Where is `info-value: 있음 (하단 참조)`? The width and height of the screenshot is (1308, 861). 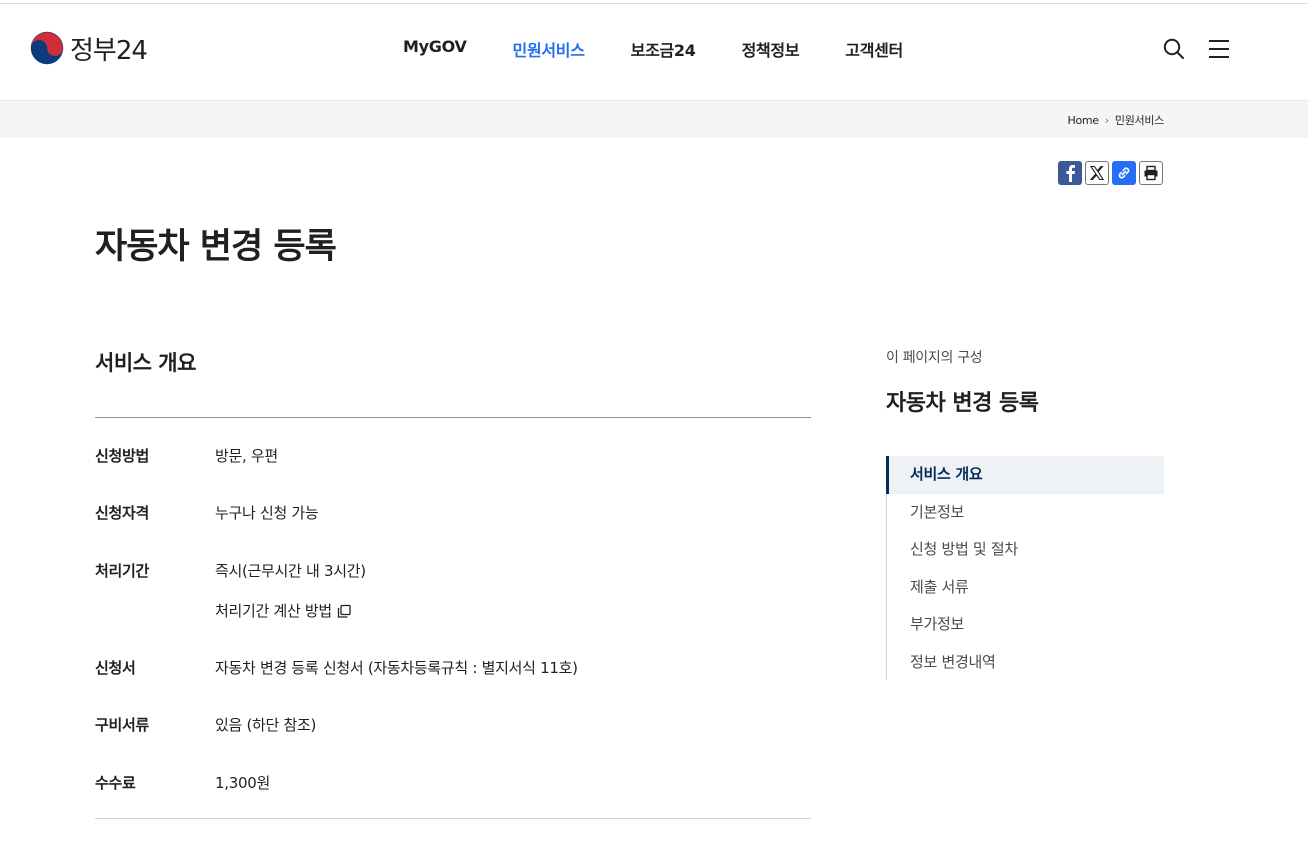 info-value: 있음 (하단 참조) is located at coordinates (266, 725).